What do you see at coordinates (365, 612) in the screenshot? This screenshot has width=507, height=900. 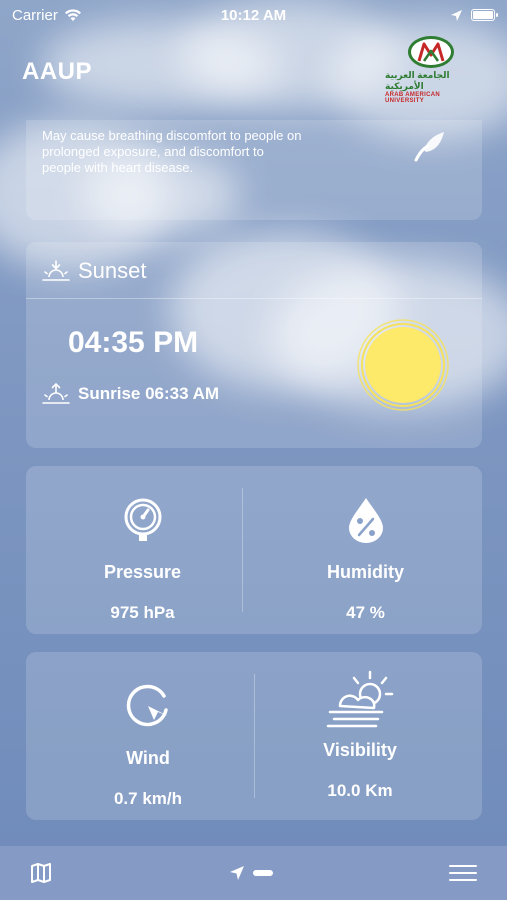 I see `humidity-value: 47 %` at bounding box center [365, 612].